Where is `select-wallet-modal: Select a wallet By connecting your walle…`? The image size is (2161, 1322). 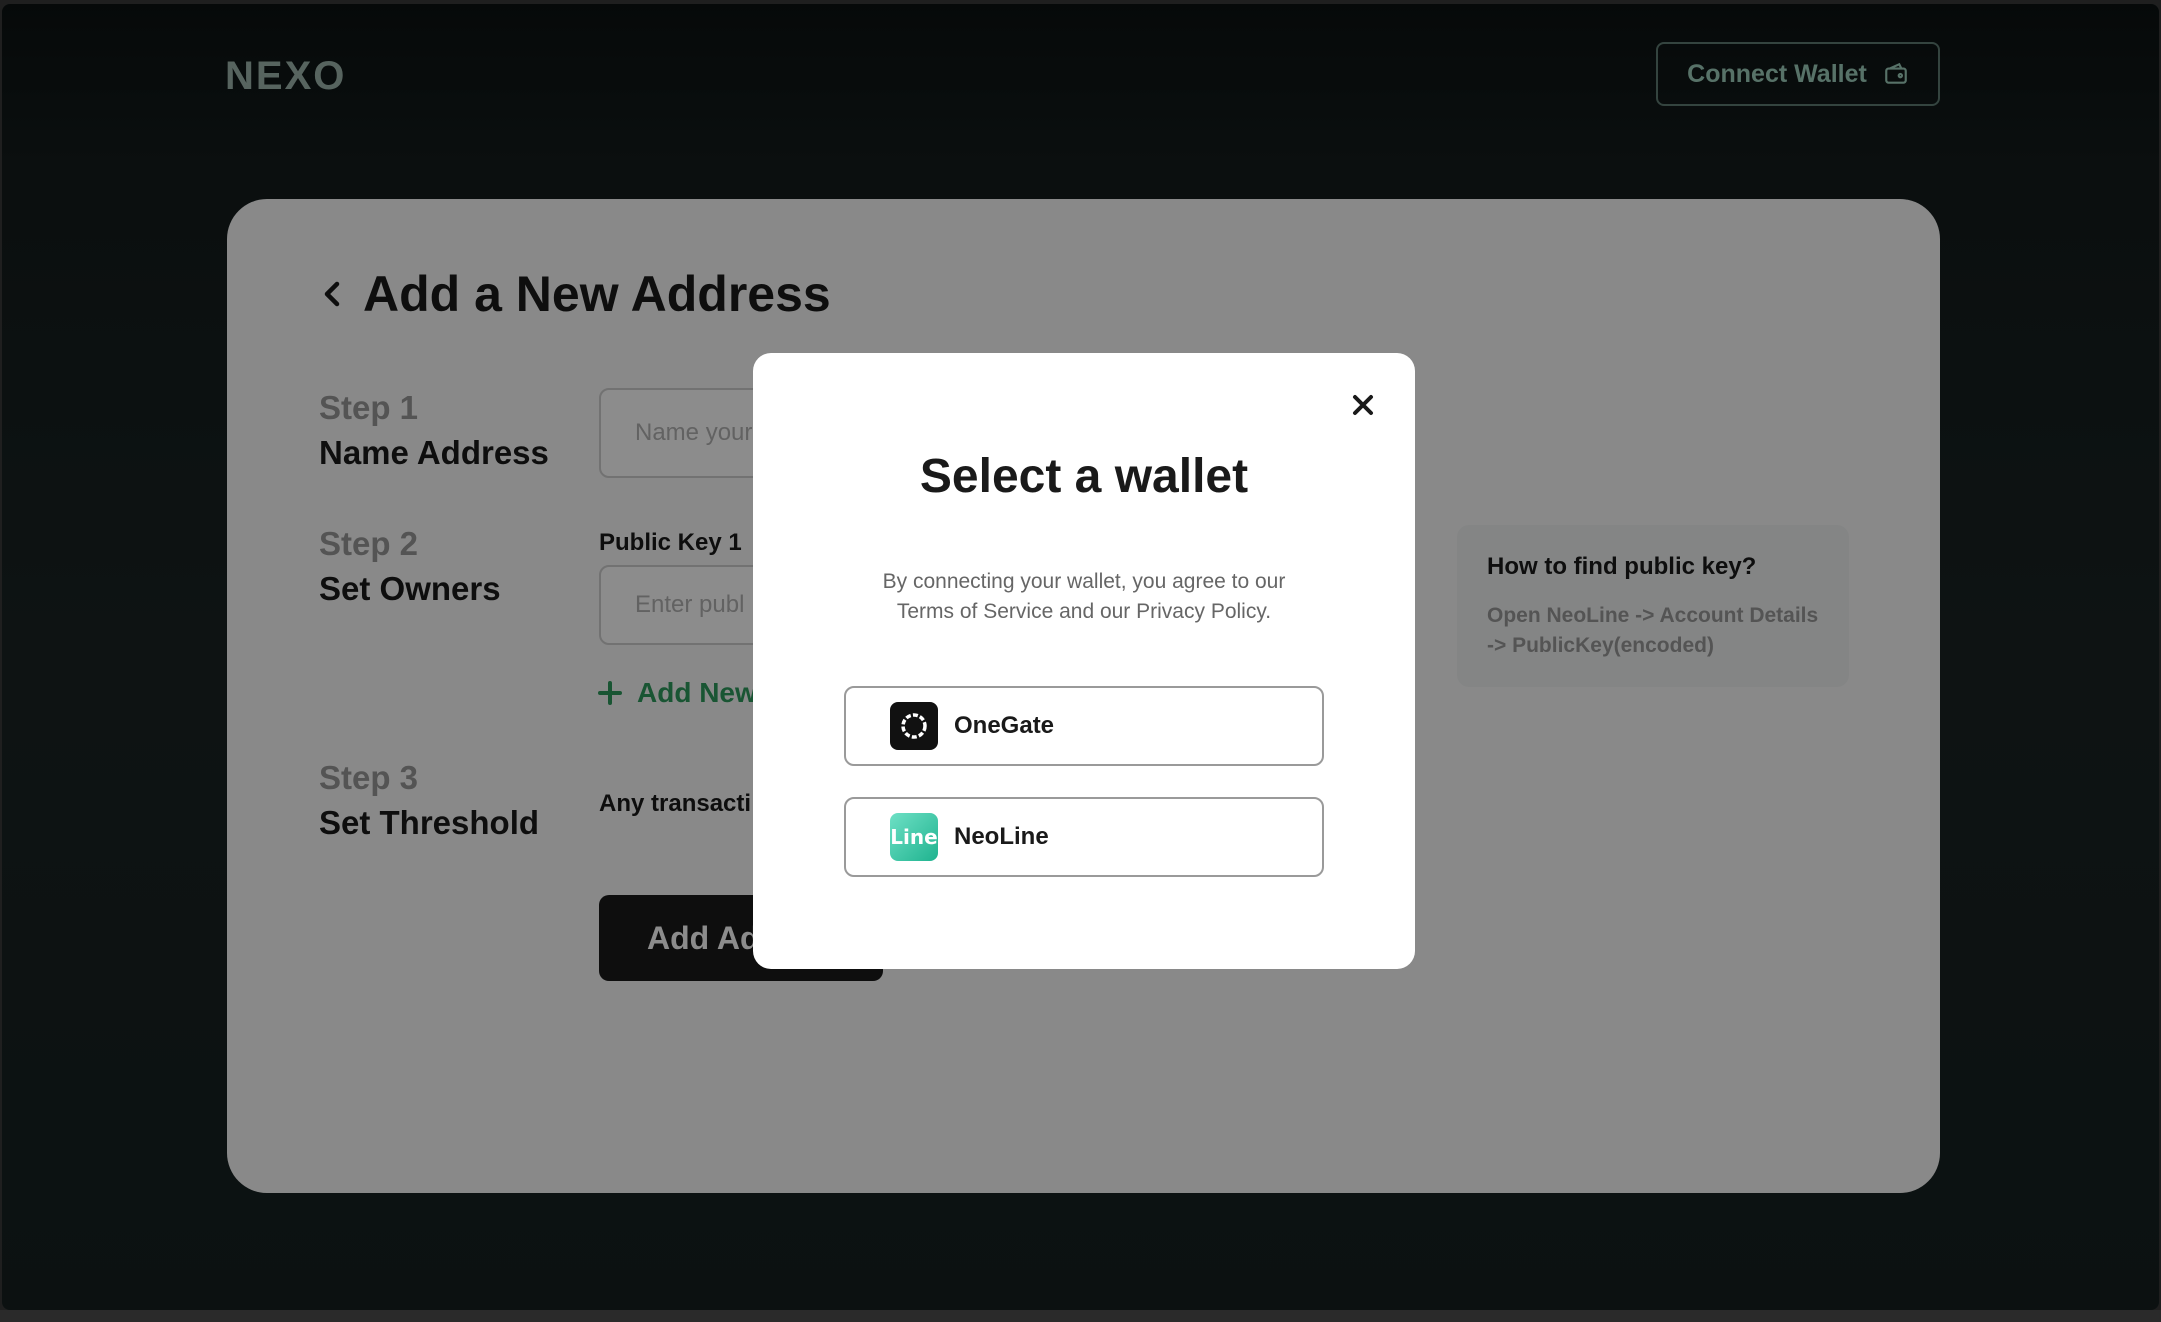
select-wallet-modal: Select a wallet By connecting your walle… is located at coordinates (1084, 661).